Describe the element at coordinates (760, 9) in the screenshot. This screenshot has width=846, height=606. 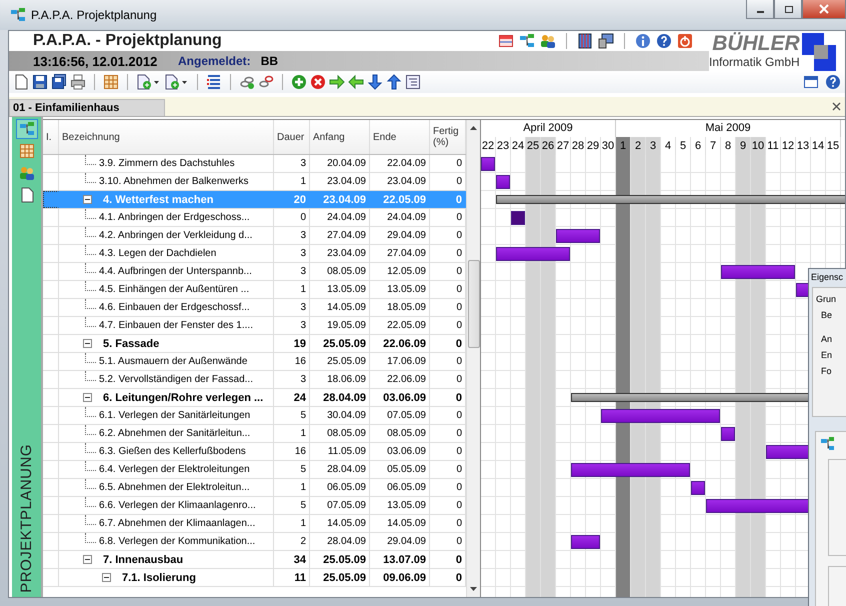
I see `minimize-button` at that location.